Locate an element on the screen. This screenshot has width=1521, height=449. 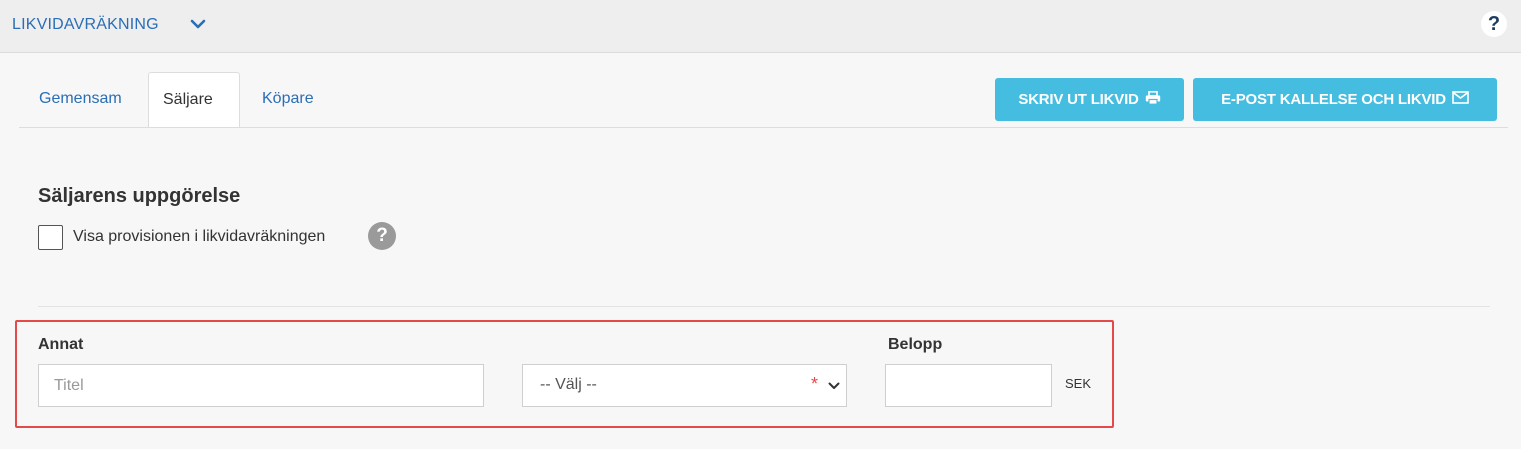
tab-saljare: Säljare is located at coordinates (194, 100).